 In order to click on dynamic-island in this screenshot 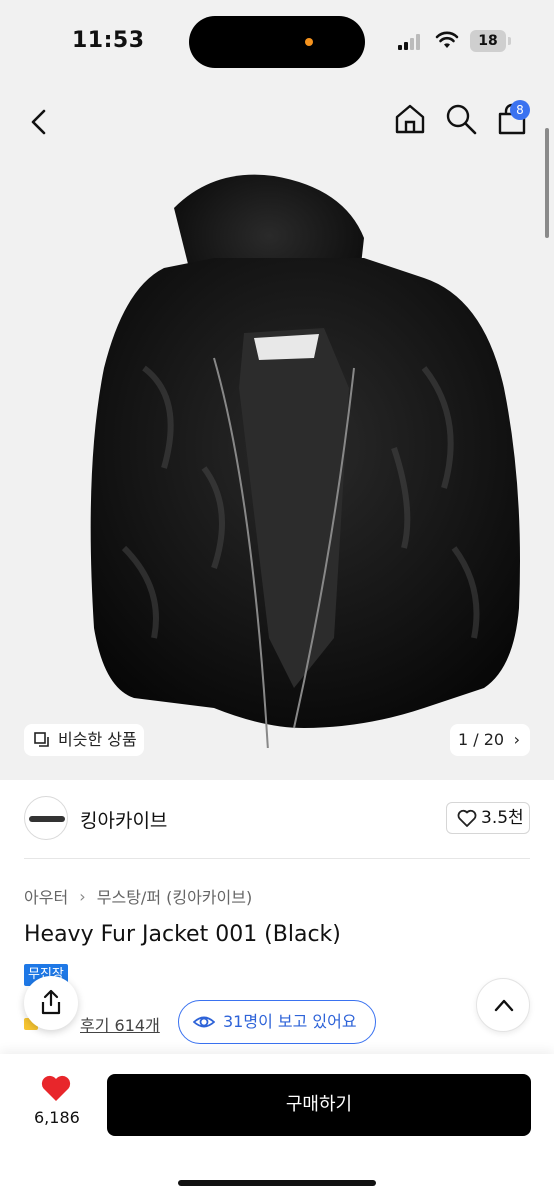, I will do `click(277, 42)`.